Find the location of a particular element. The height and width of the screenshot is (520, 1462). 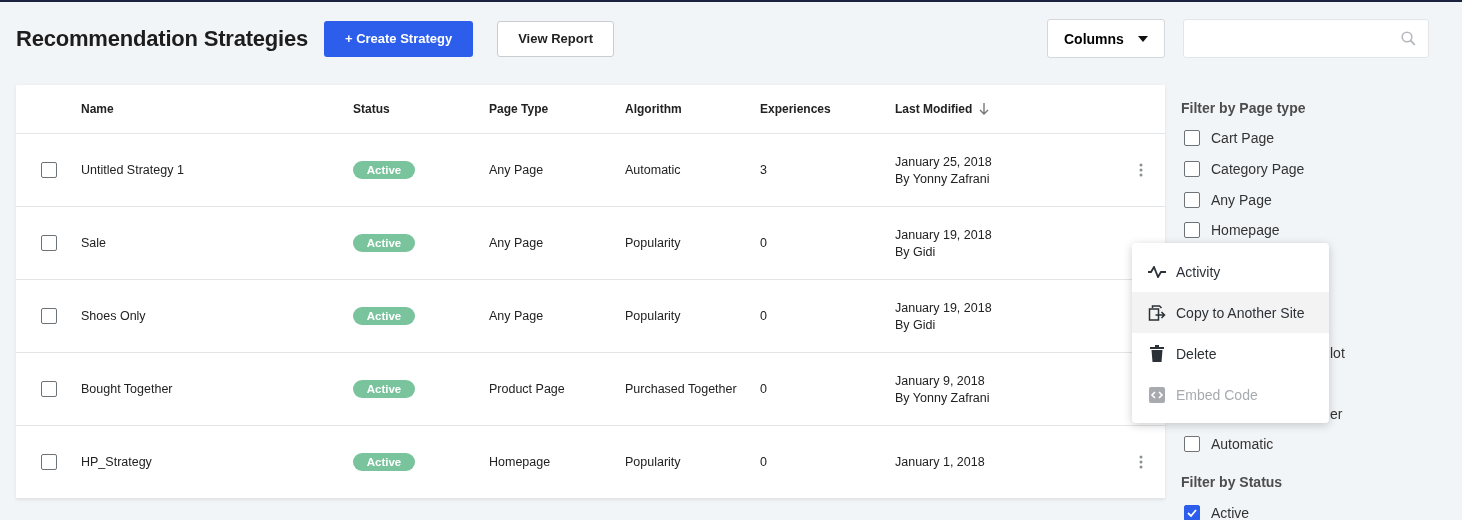

filter-label: Automatic is located at coordinates (1242, 444).